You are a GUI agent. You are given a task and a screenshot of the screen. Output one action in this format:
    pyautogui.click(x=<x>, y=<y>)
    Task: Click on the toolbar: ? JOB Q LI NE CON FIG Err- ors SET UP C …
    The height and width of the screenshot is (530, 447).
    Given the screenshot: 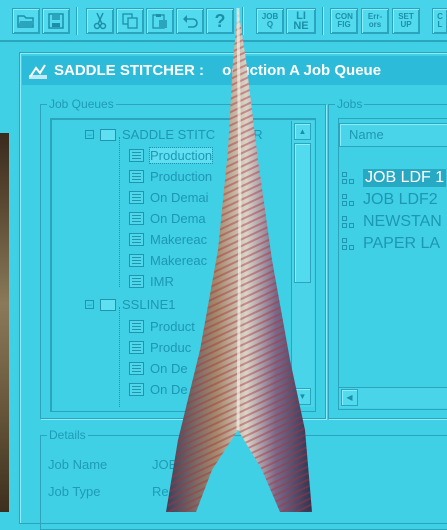 What is the action you would take?
    pyautogui.click(x=223, y=21)
    